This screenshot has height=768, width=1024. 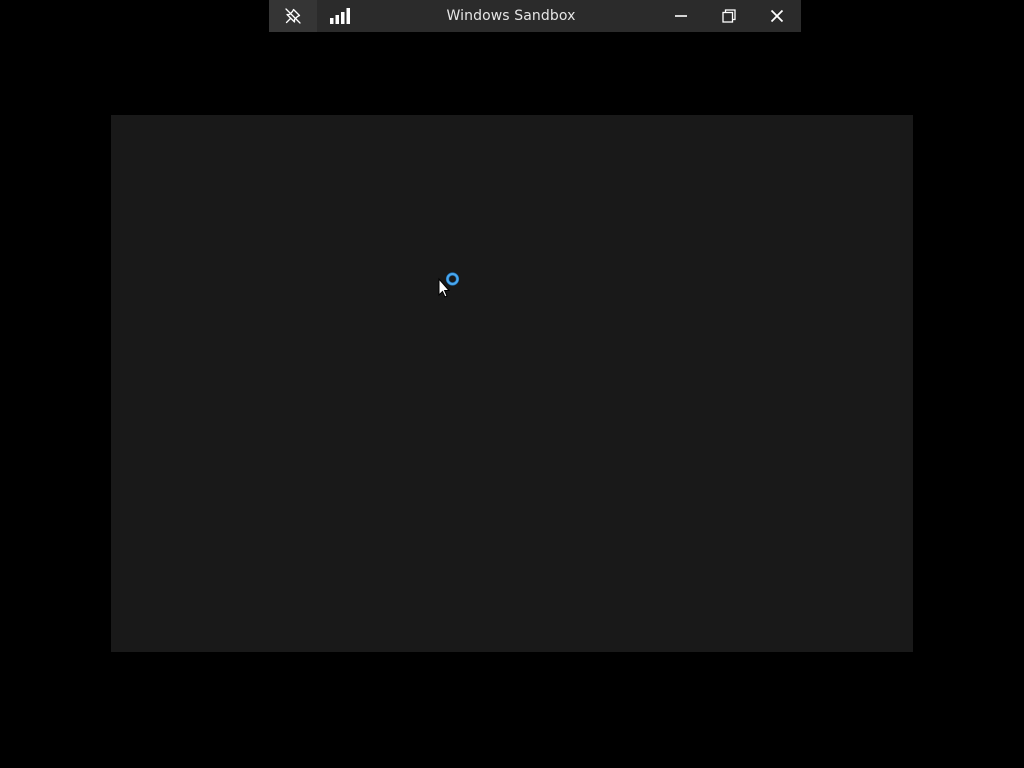 I want to click on minimize-button, so click(x=681, y=16).